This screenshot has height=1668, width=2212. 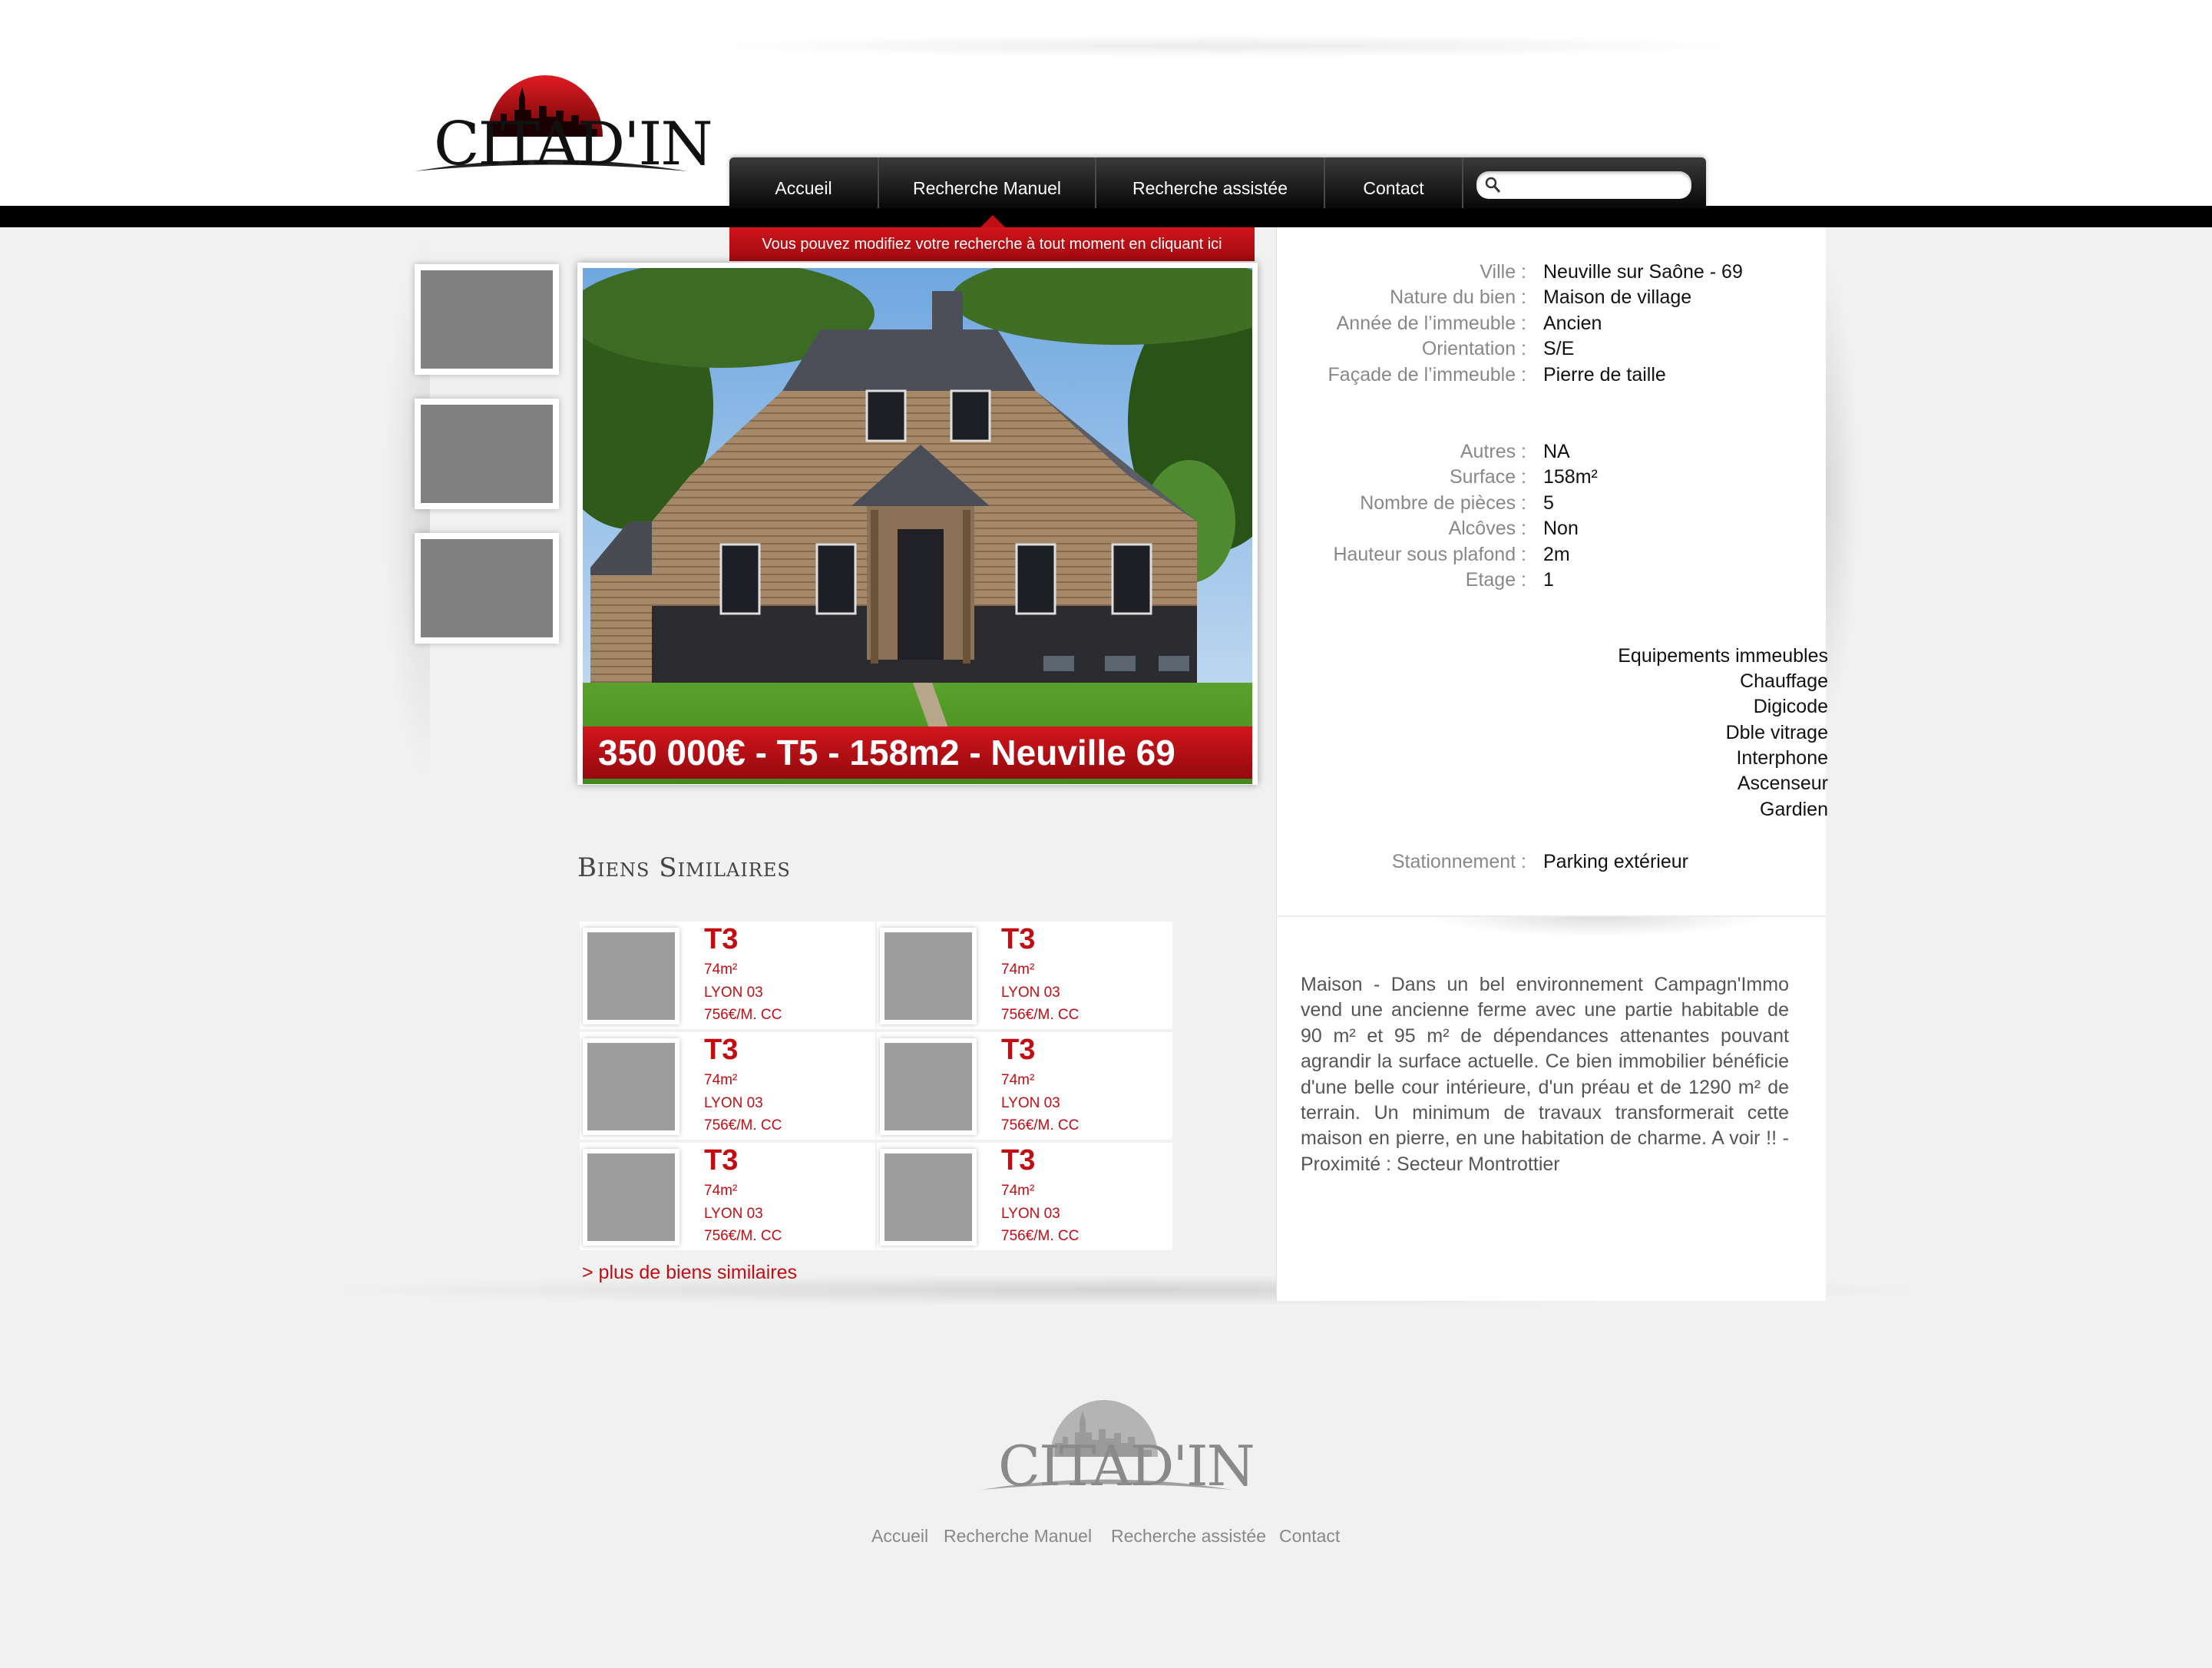 What do you see at coordinates (1594, 185) in the screenshot?
I see `search-input` at bounding box center [1594, 185].